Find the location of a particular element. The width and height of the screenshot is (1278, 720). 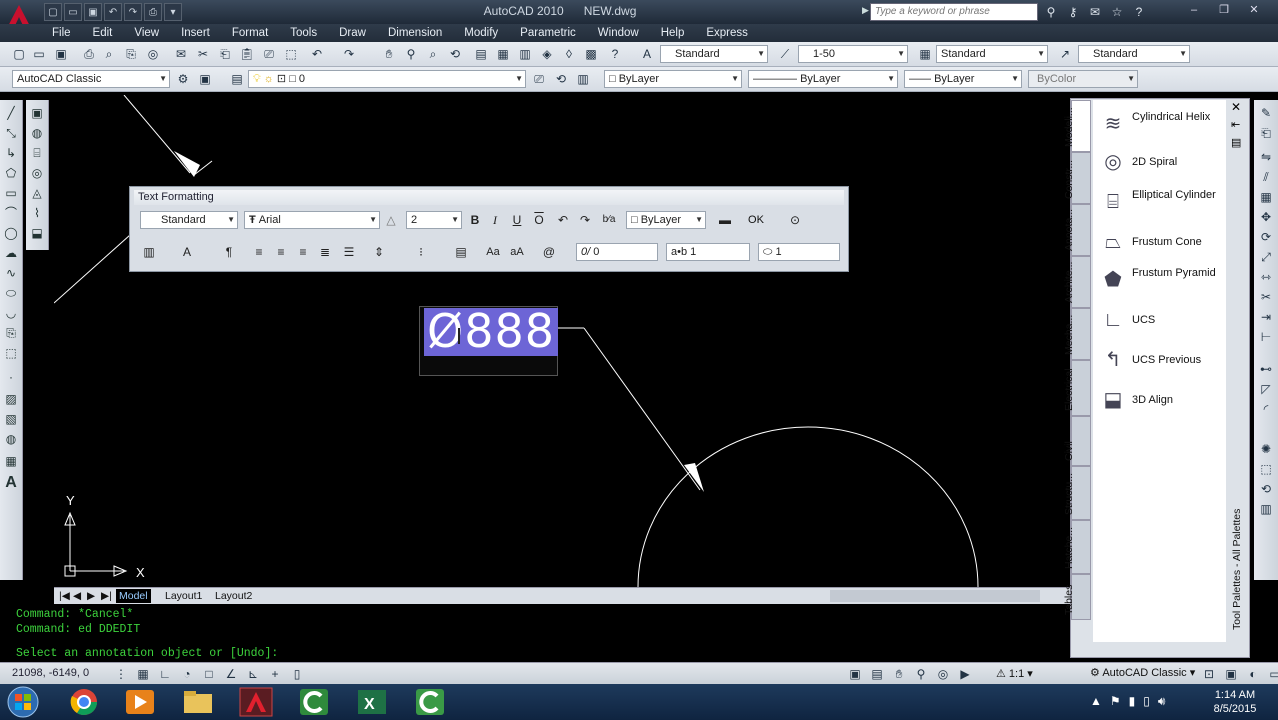

menu-parametric: Parametric is located at coordinates (548, 33).